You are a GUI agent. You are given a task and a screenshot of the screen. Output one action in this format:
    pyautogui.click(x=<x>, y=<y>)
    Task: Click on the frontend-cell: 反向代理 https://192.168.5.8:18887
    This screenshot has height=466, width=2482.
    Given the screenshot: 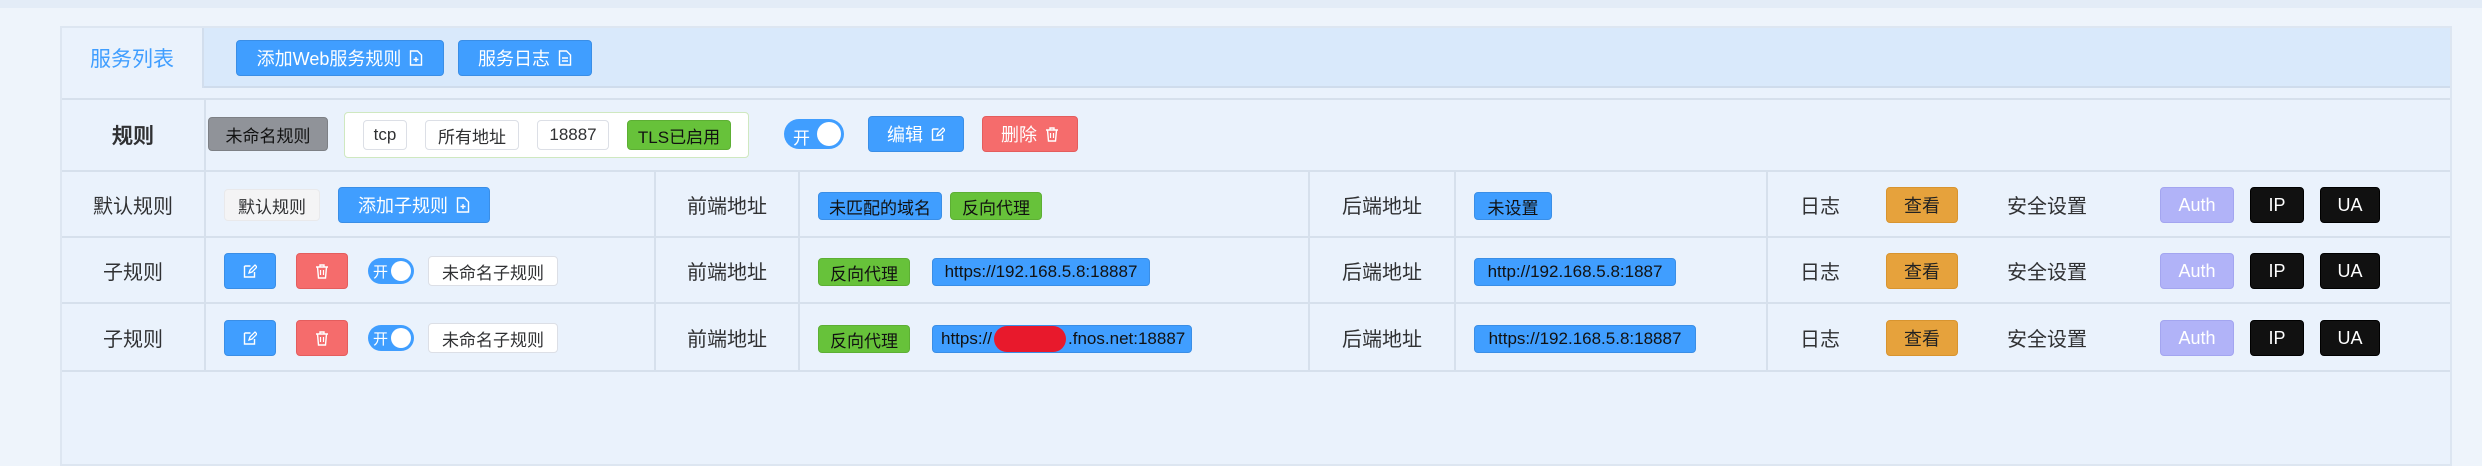 What is the action you would take?
    pyautogui.click(x=1055, y=270)
    